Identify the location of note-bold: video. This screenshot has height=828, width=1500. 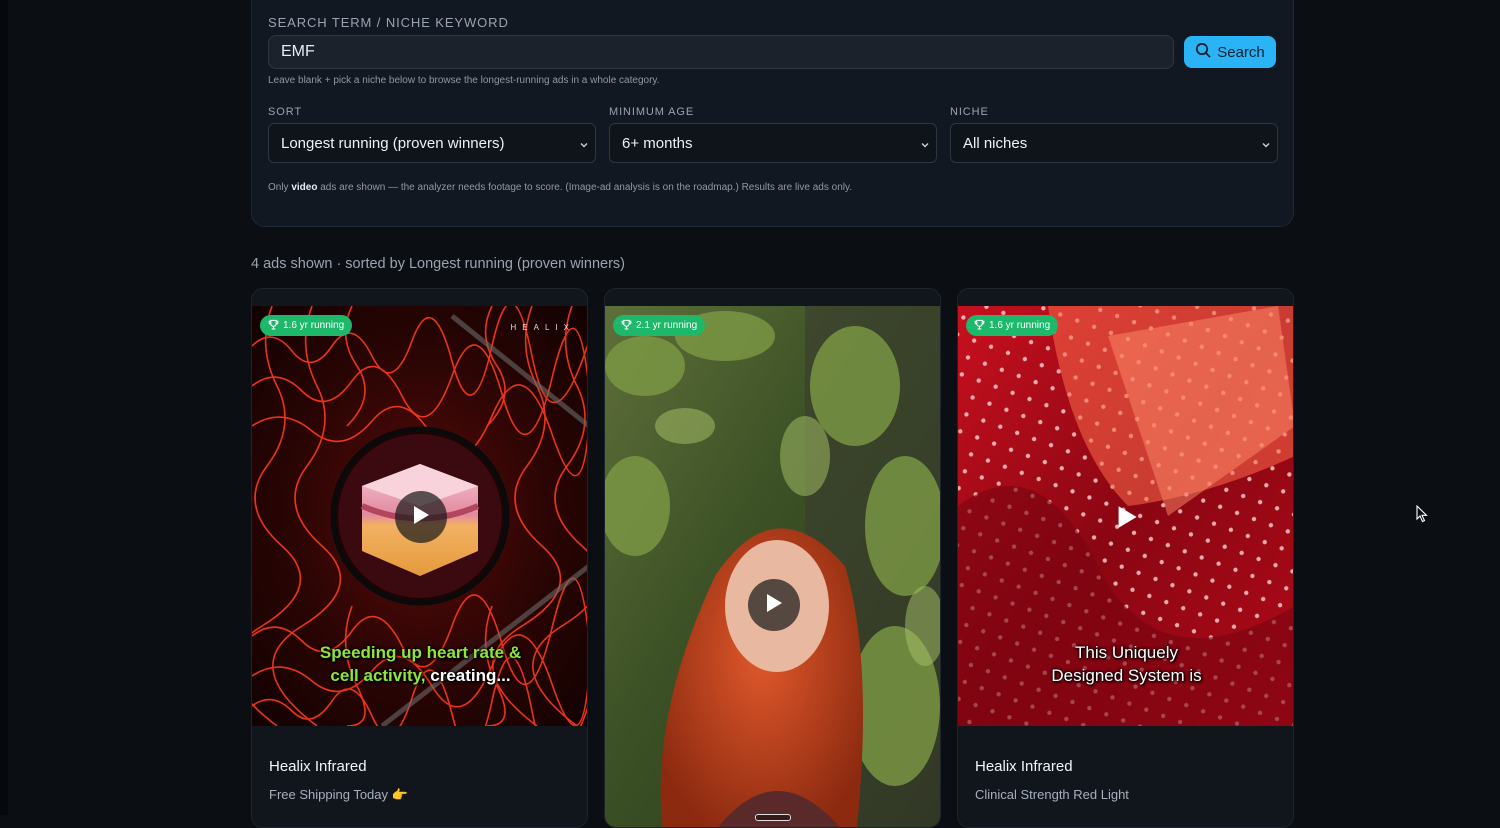
(304, 187).